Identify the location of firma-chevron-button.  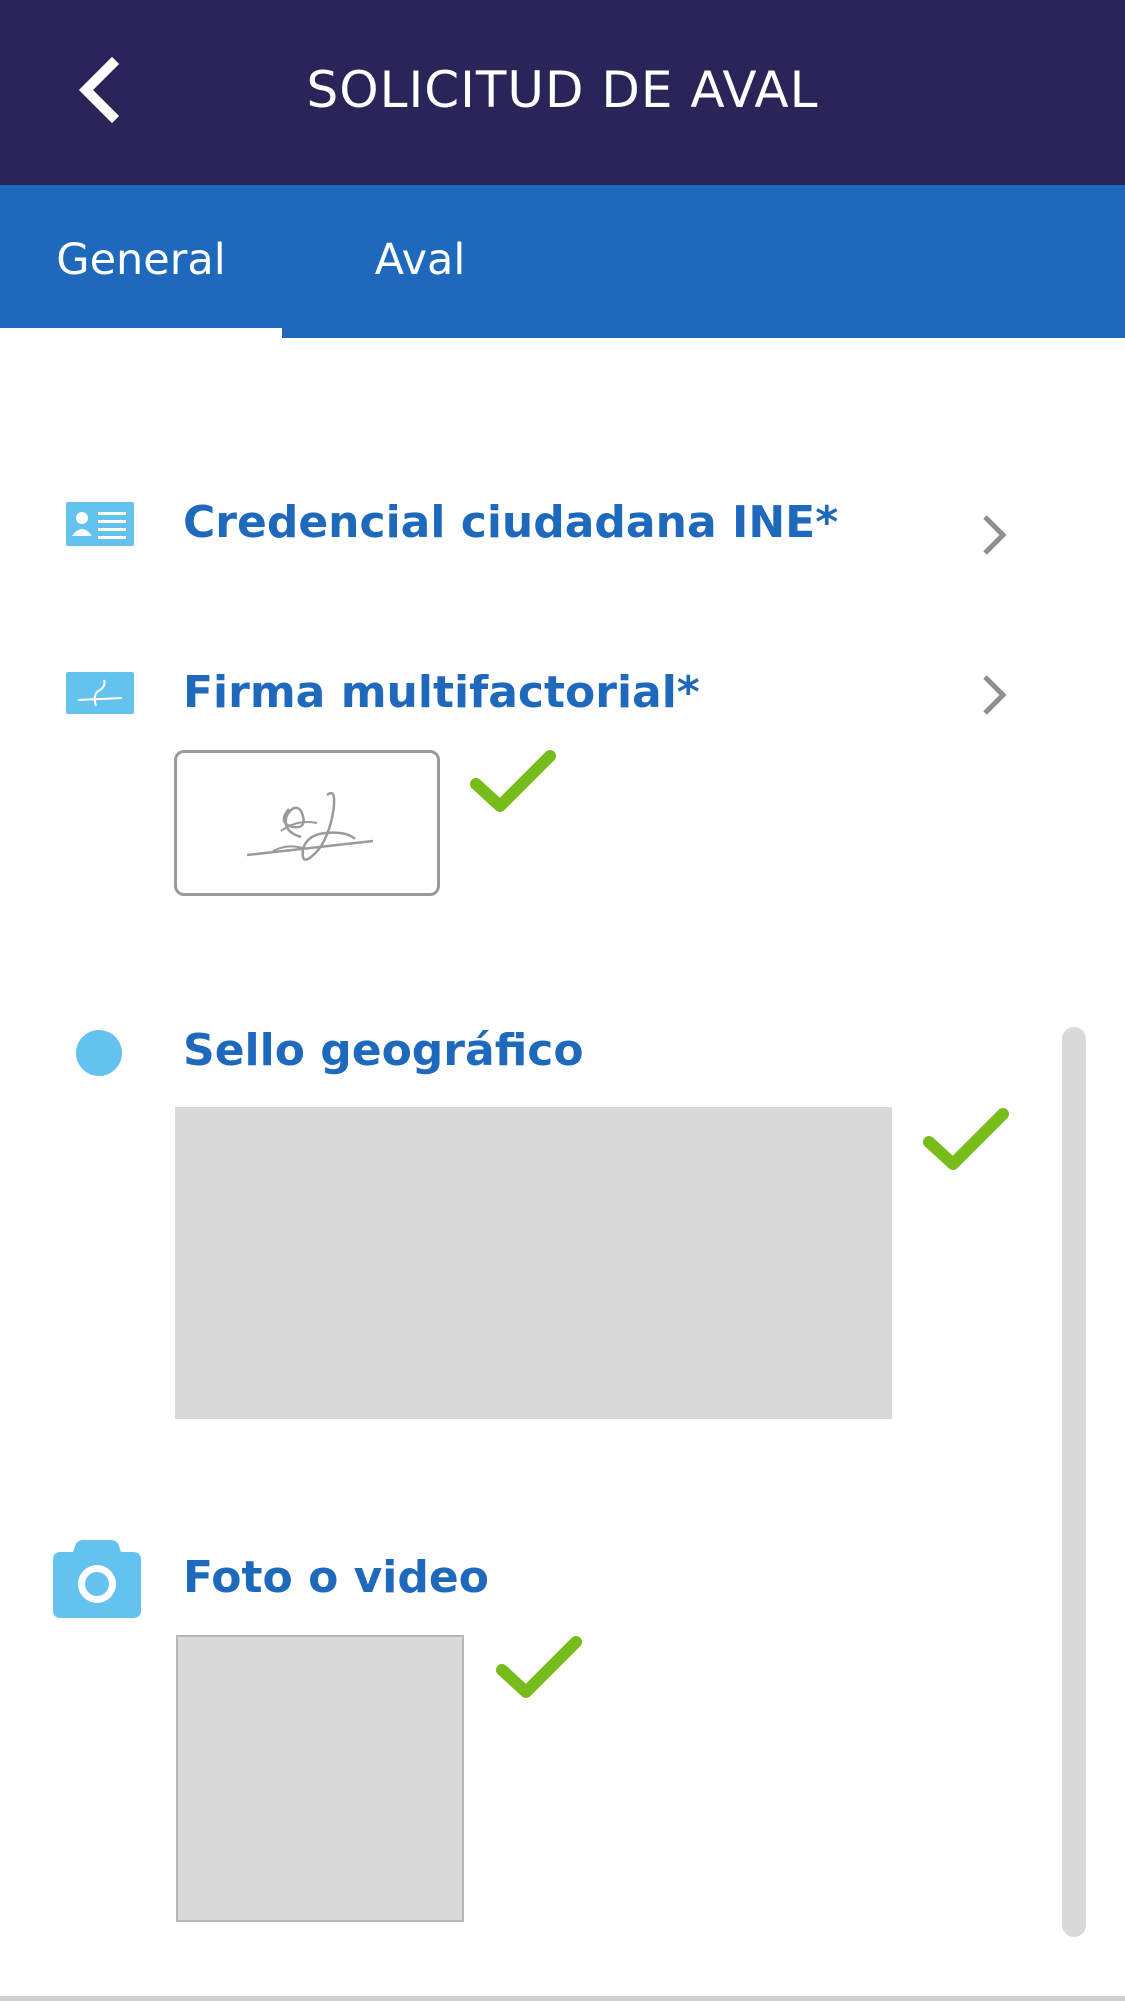
(995, 695).